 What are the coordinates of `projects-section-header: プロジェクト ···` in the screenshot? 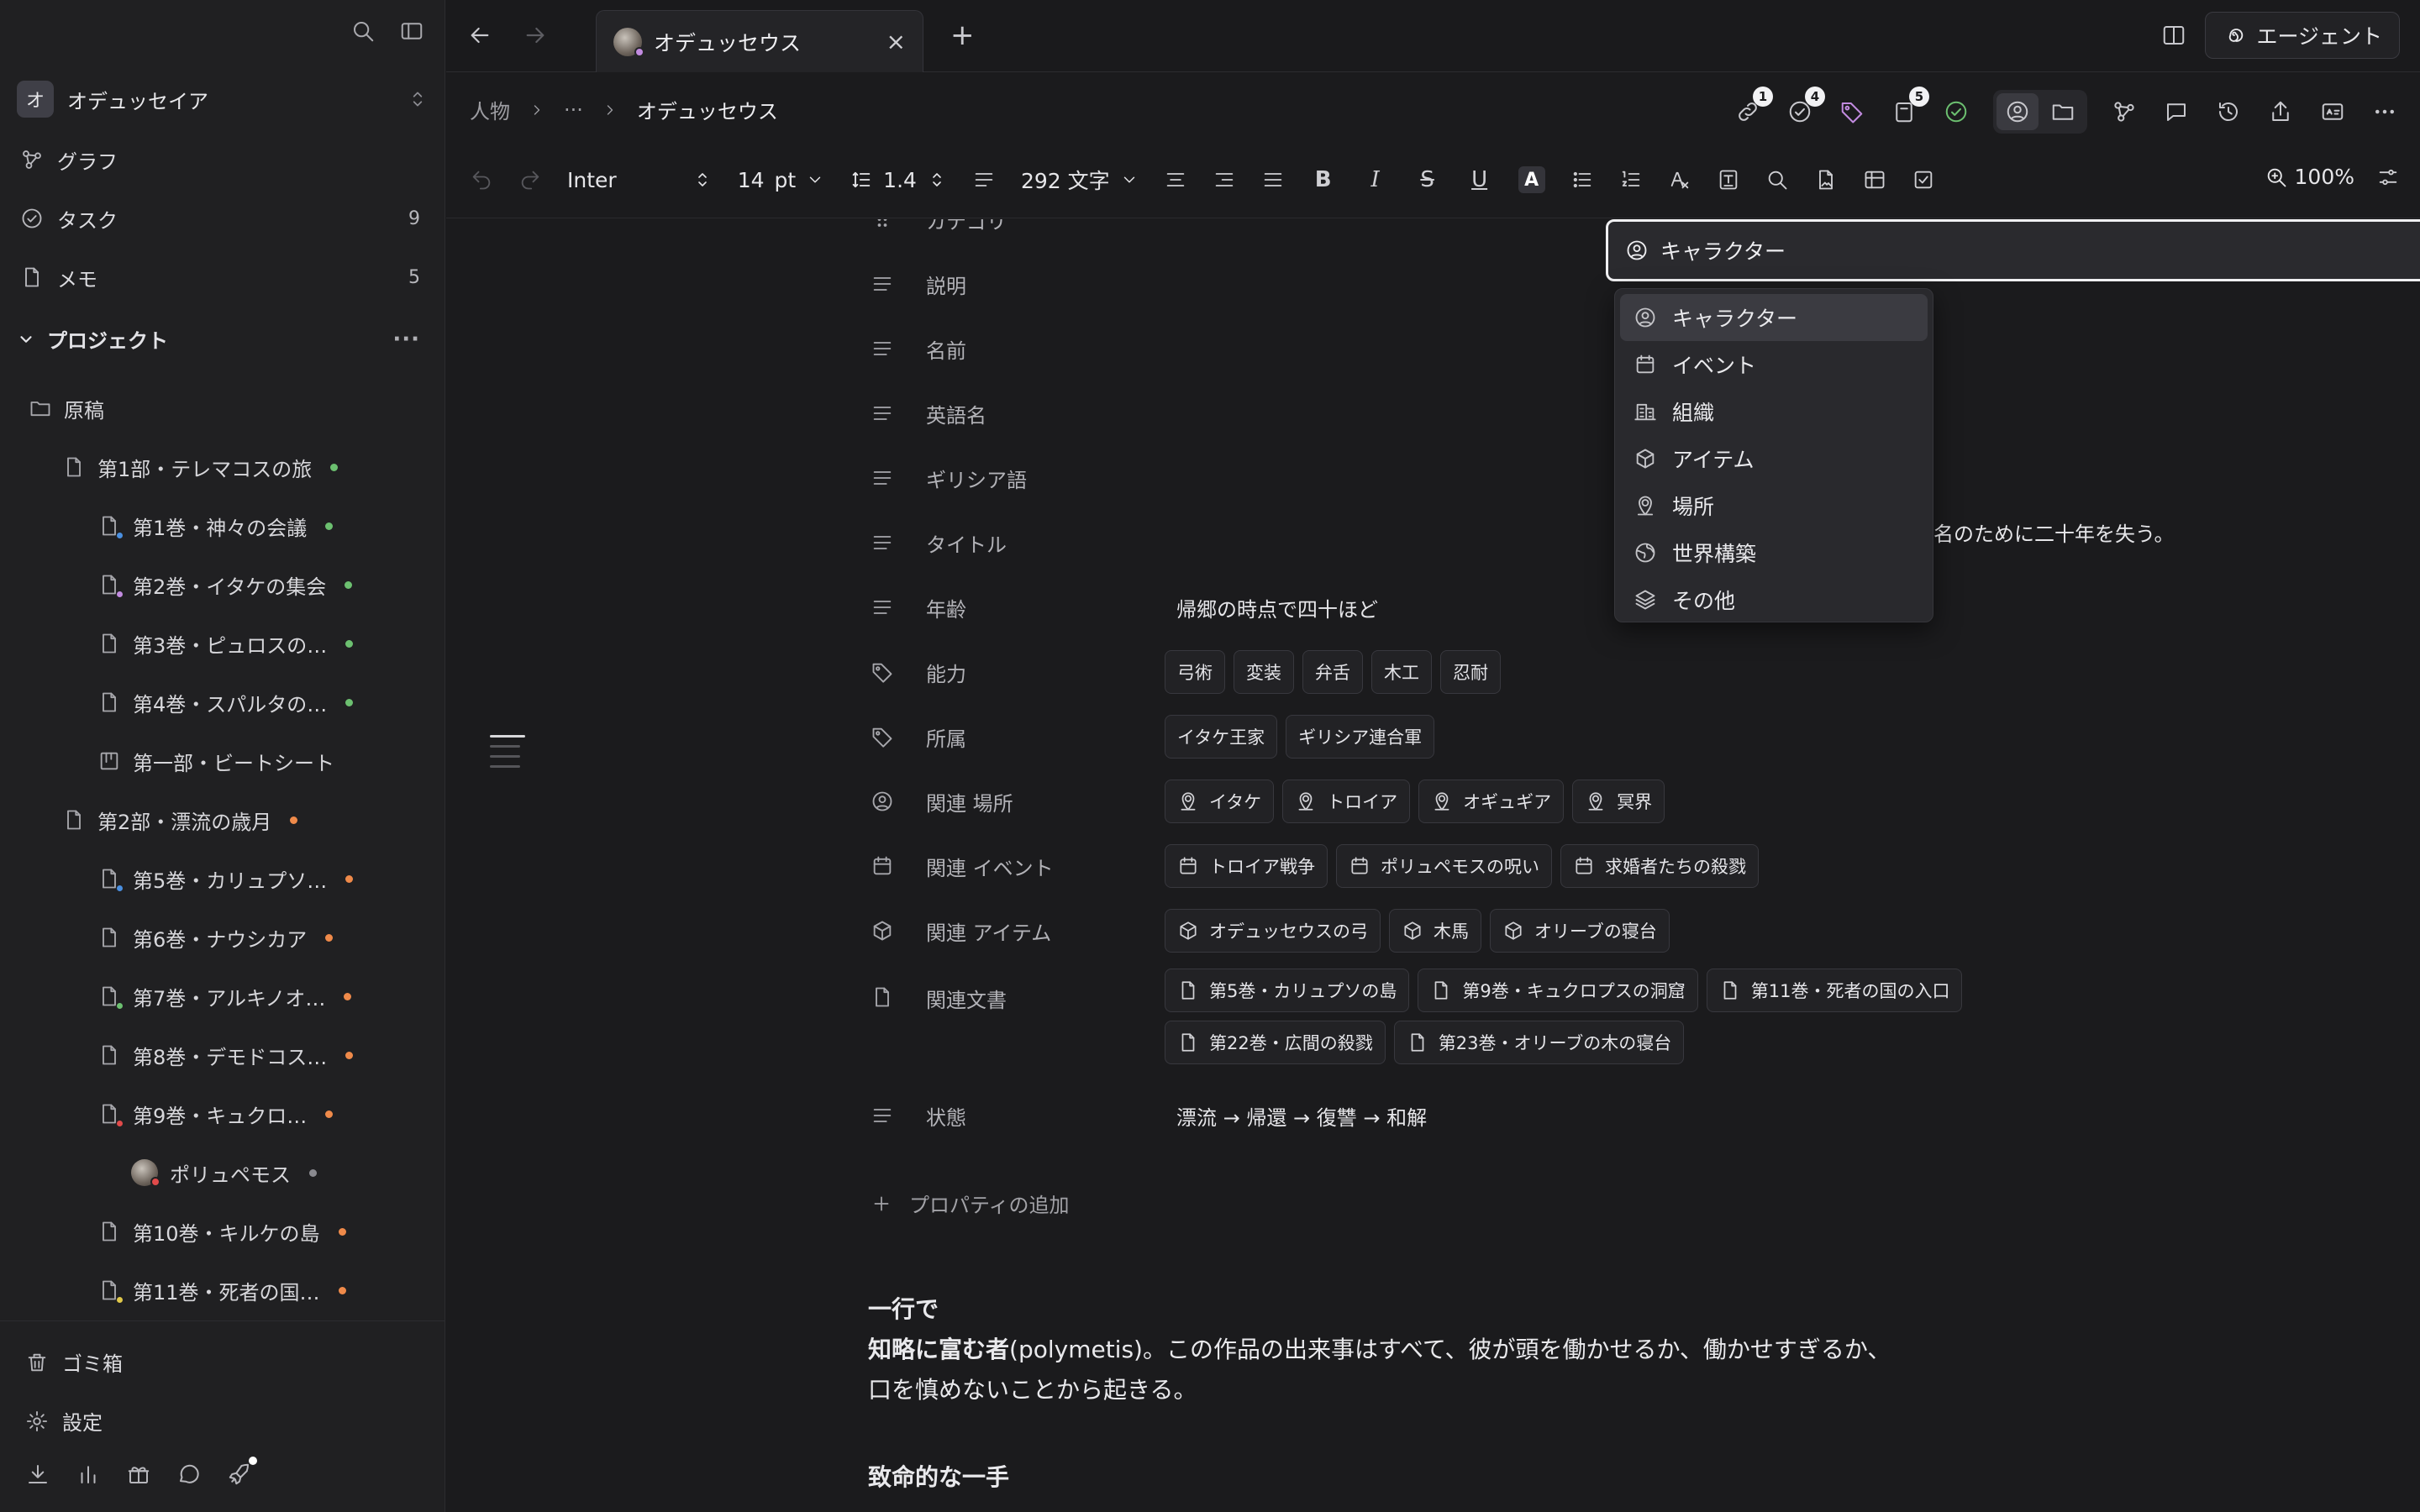 It's located at (218, 339).